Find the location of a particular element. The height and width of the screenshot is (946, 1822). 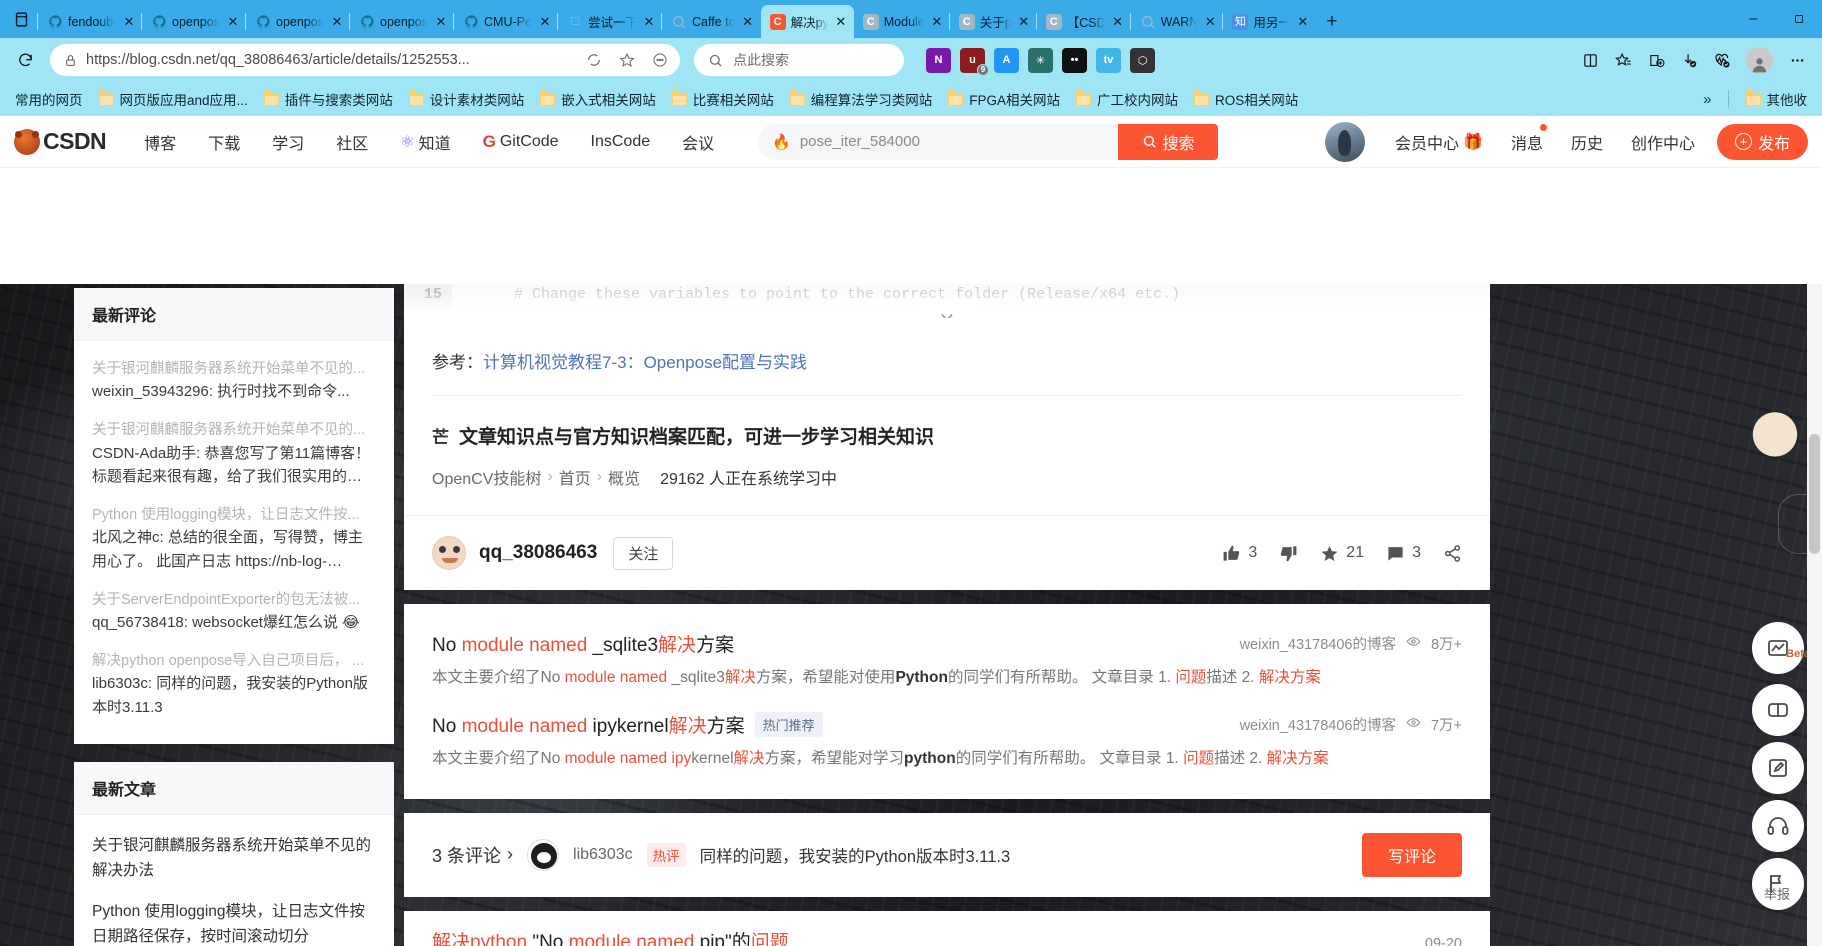

write-comment-button: 写评论 is located at coordinates (1411, 854).